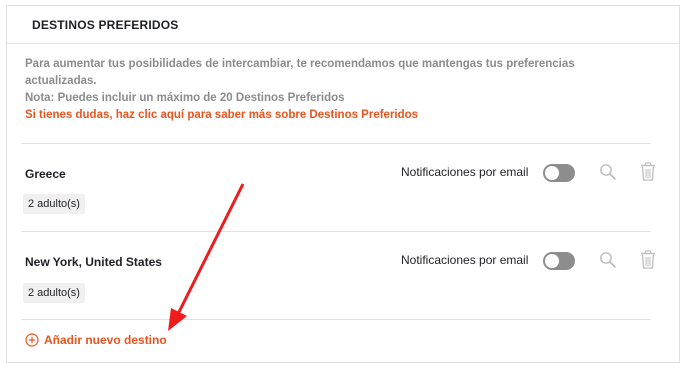  Describe the element at coordinates (343, 25) in the screenshot. I see `panel-header: DESTINOS PREFERIDOS` at that location.